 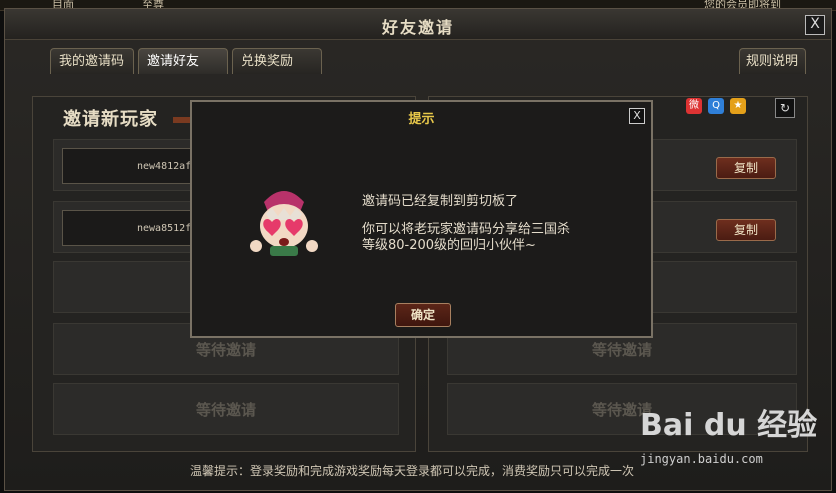 What do you see at coordinates (701, 459) in the screenshot?
I see `watermark-url: jingyan.baidu.com` at bounding box center [701, 459].